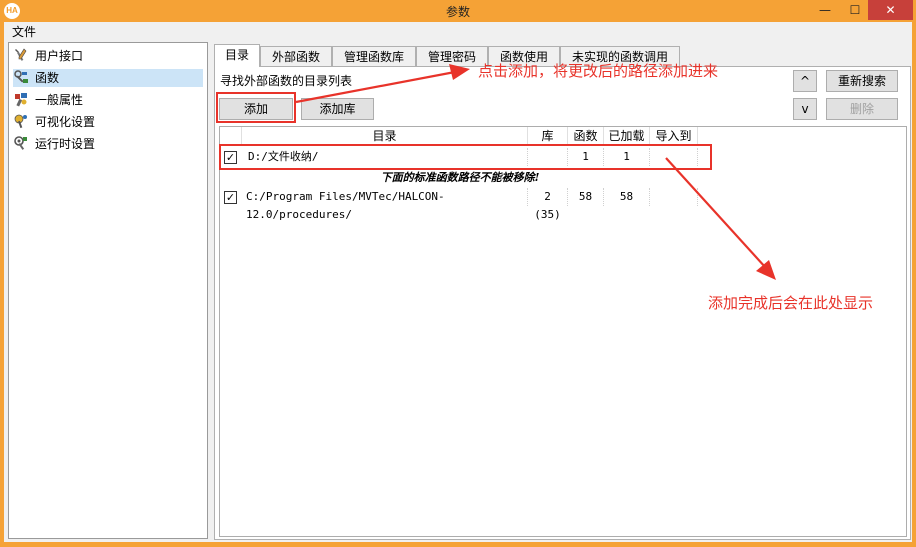 This screenshot has width=916, height=547. Describe the element at coordinates (674, 197) in the screenshot. I see `row-import-to` at that location.